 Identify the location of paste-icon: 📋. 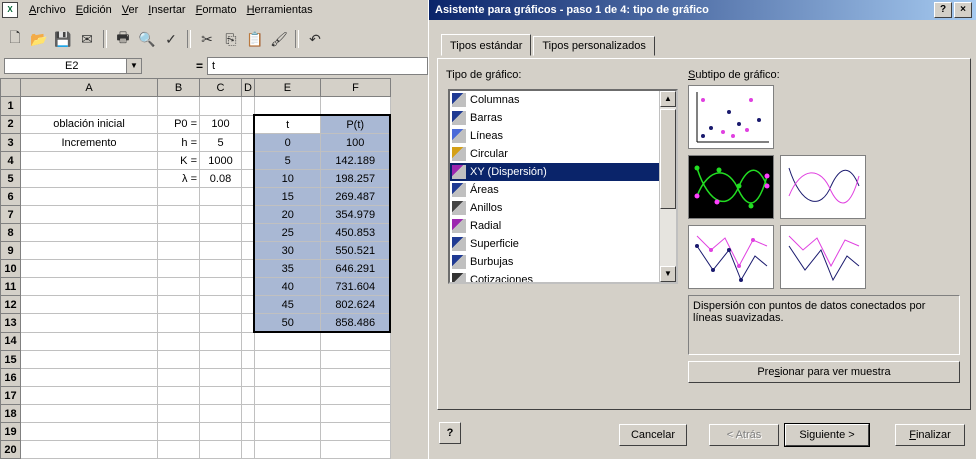
(255, 39).